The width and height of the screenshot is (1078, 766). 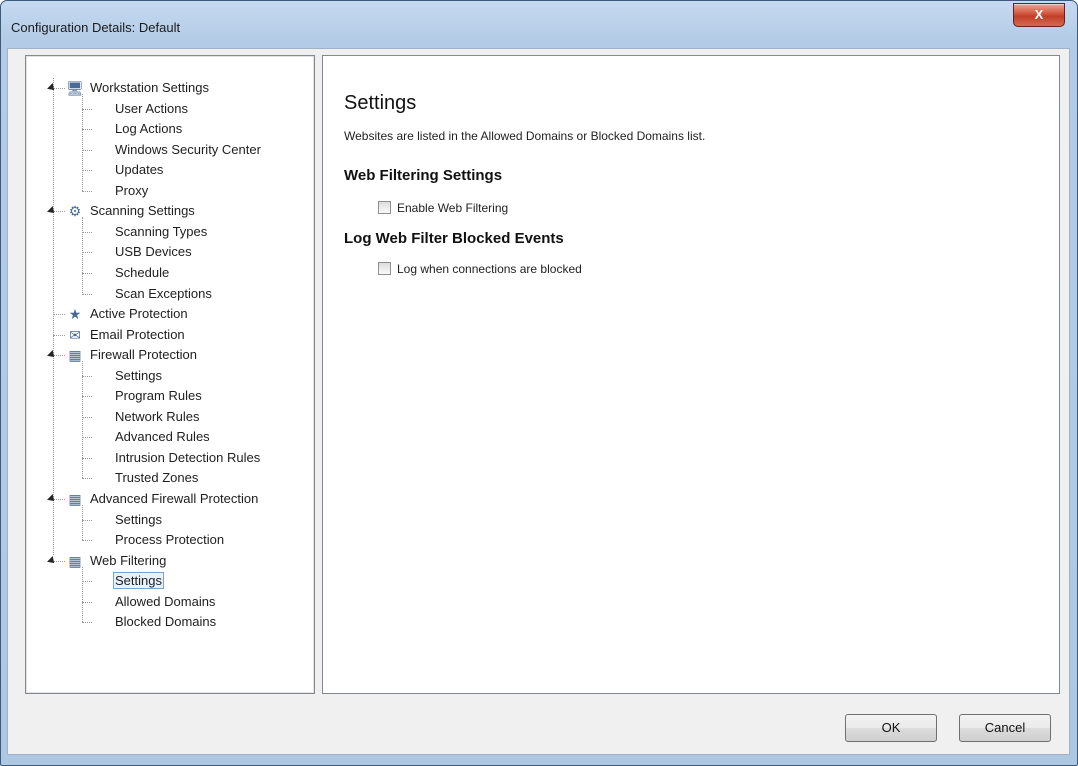 What do you see at coordinates (128, 561) in the screenshot?
I see `tree-item-web-filtering: Web Filtering` at bounding box center [128, 561].